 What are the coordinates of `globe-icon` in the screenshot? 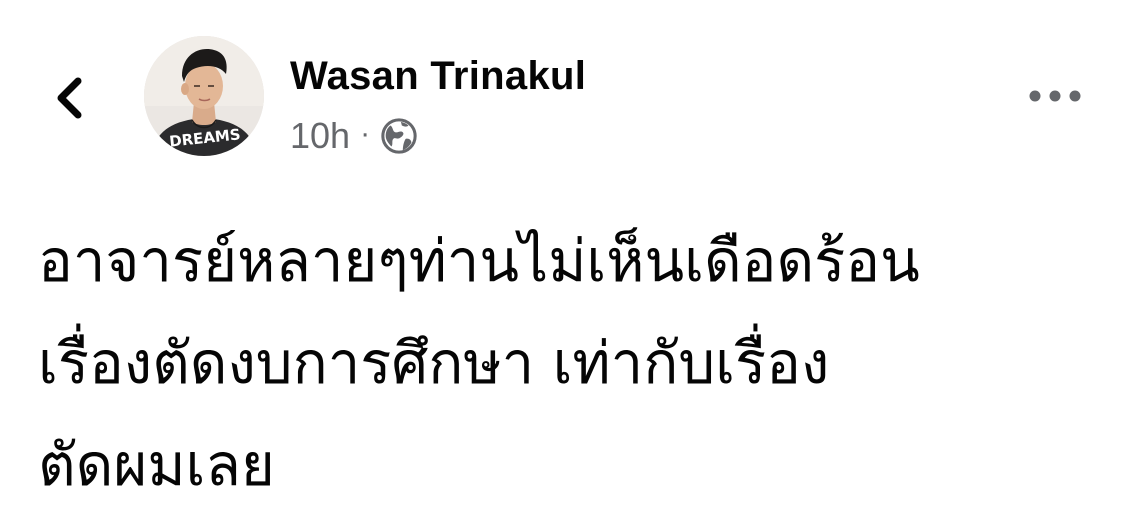 It's located at (399, 136).